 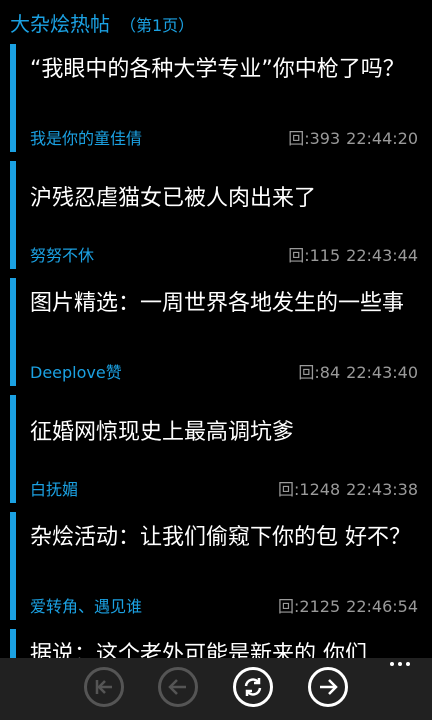 What do you see at coordinates (382, 606) in the screenshot?
I see `post-time: 22:46:54` at bounding box center [382, 606].